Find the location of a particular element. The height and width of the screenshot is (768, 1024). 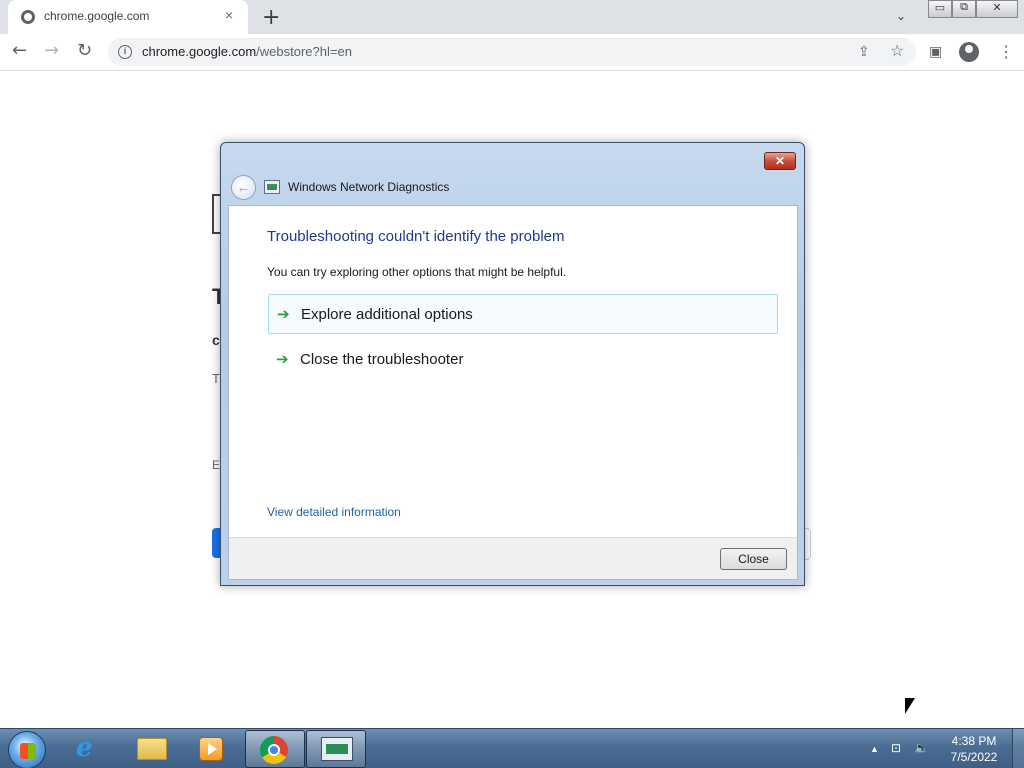

dialog-title: Windows Network Diagnostics is located at coordinates (369, 187).